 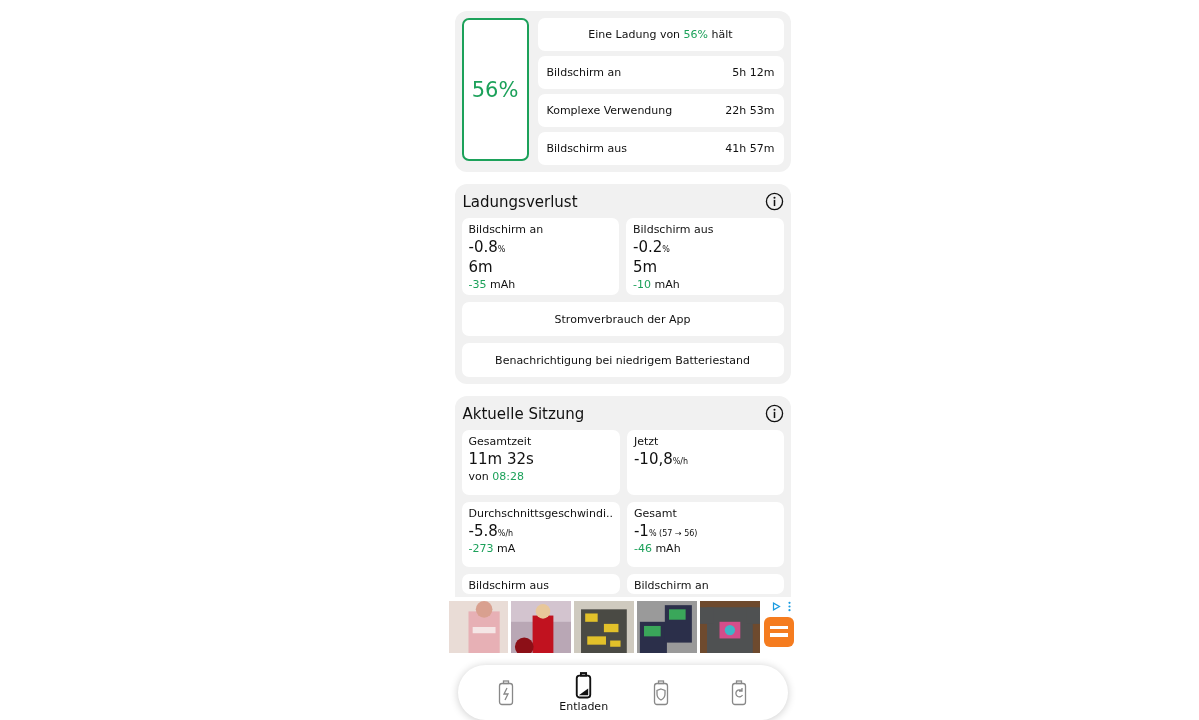 What do you see at coordinates (492, 284) in the screenshot?
I see `card-subtext: -35 mAh` at bounding box center [492, 284].